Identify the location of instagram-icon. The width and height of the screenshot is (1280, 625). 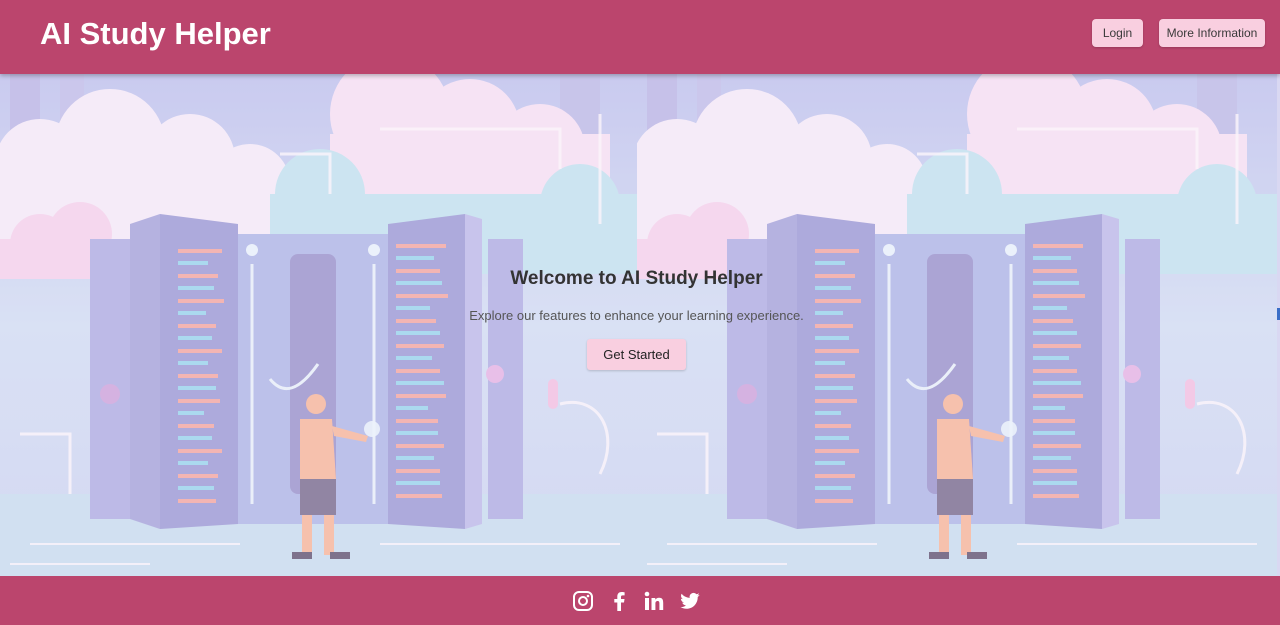
(583, 601).